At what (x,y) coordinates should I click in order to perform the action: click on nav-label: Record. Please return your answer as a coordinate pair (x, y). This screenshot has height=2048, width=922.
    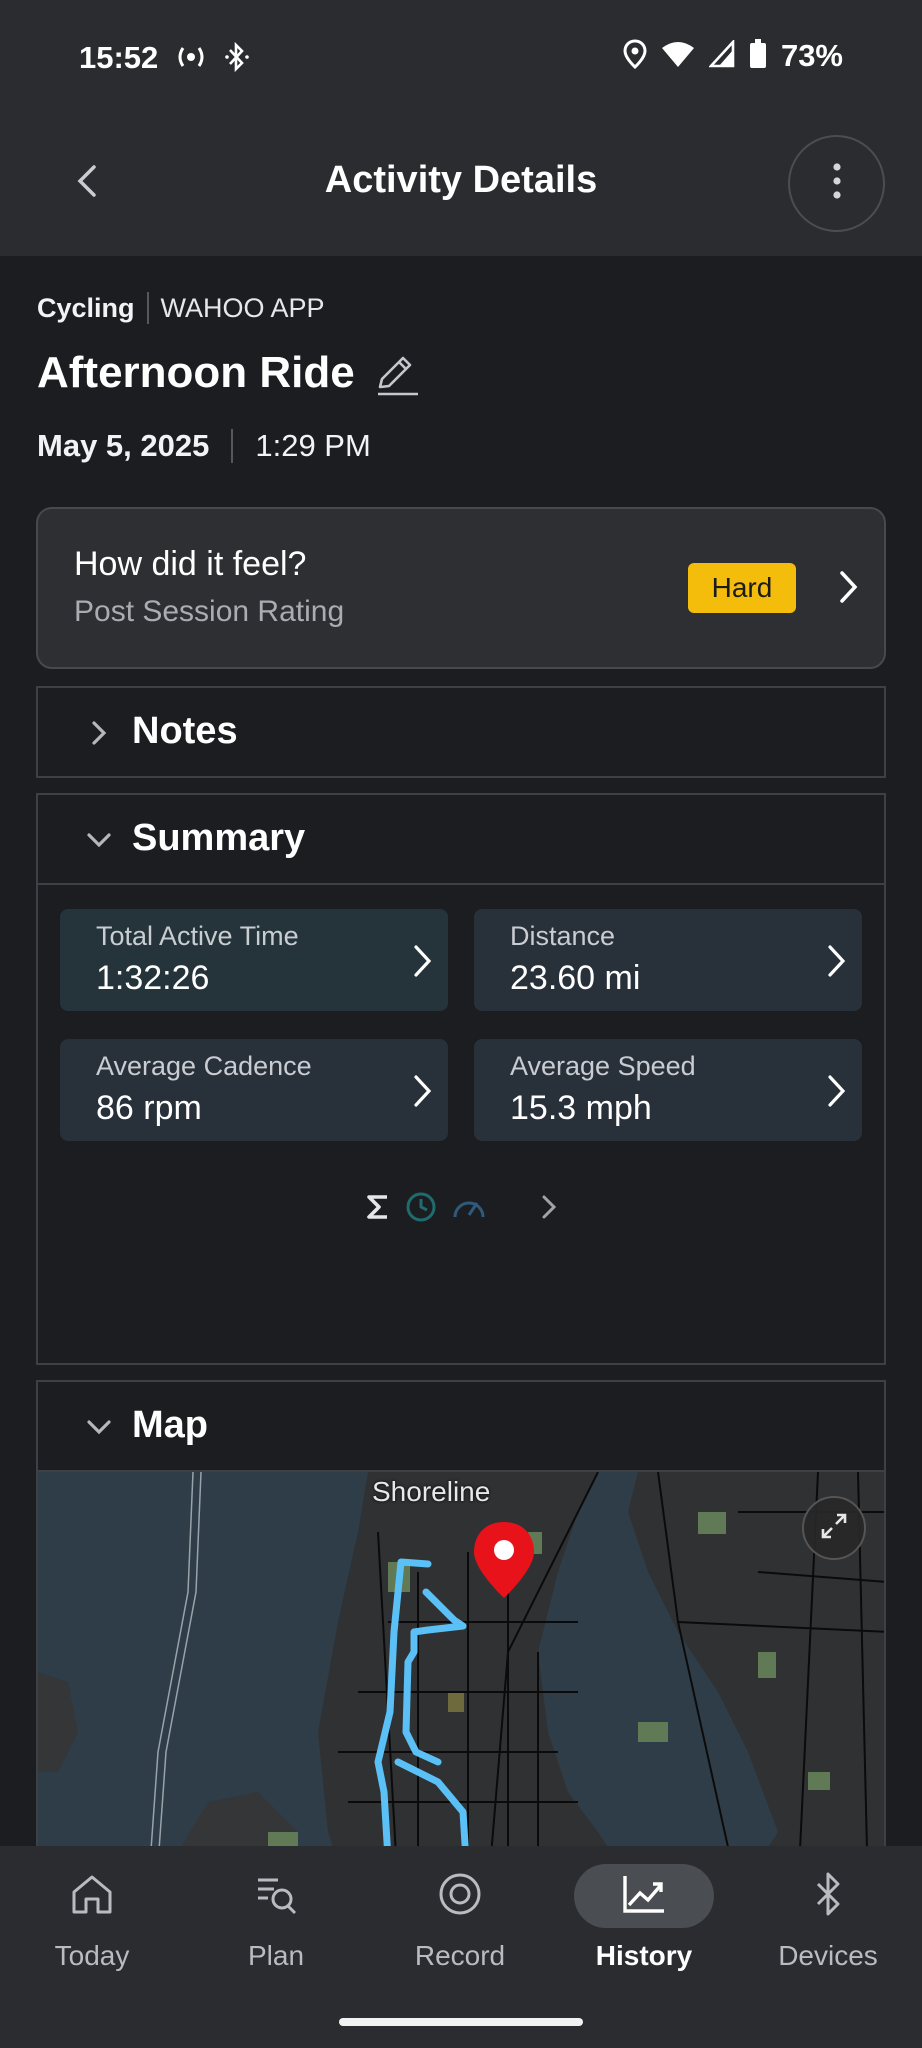
    Looking at the image, I should click on (460, 1955).